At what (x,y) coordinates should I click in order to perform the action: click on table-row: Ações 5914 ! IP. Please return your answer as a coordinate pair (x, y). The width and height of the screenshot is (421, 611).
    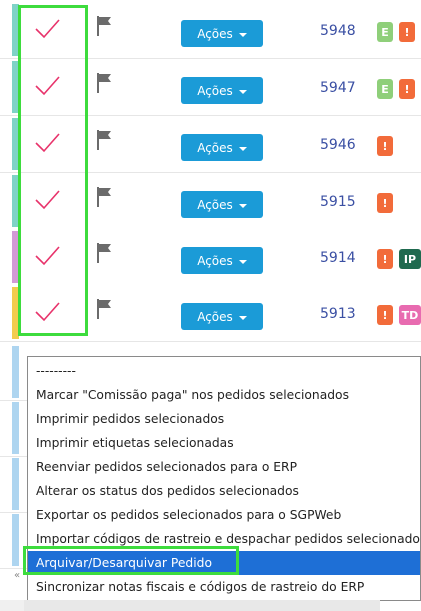
    Looking at the image, I should click on (210, 257).